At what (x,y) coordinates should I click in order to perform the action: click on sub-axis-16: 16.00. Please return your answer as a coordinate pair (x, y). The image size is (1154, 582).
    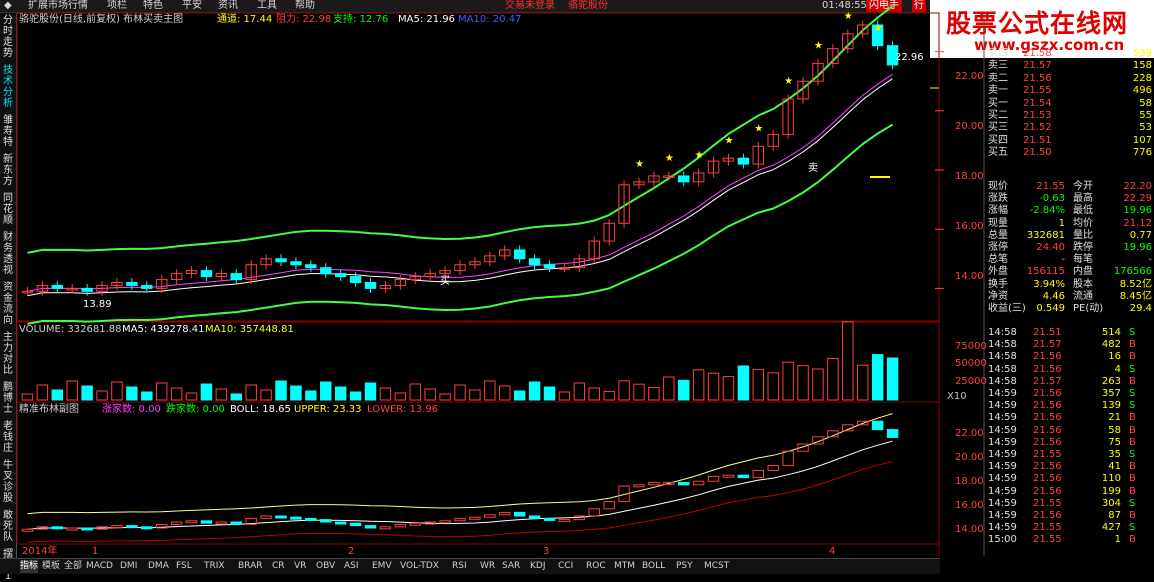
    Looking at the image, I should click on (969, 505).